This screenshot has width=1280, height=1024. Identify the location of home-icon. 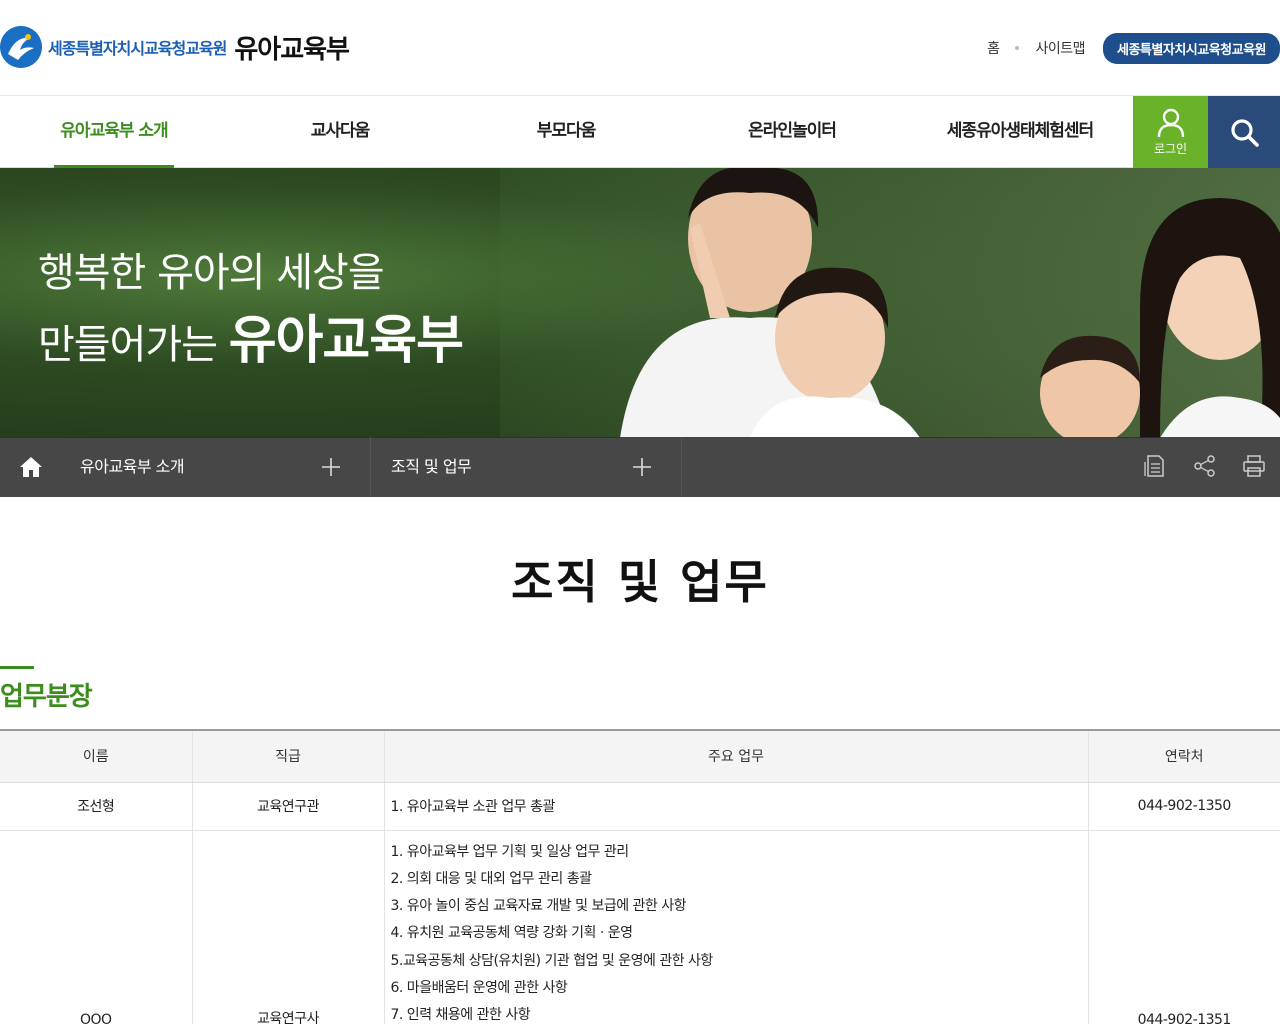
(31, 467).